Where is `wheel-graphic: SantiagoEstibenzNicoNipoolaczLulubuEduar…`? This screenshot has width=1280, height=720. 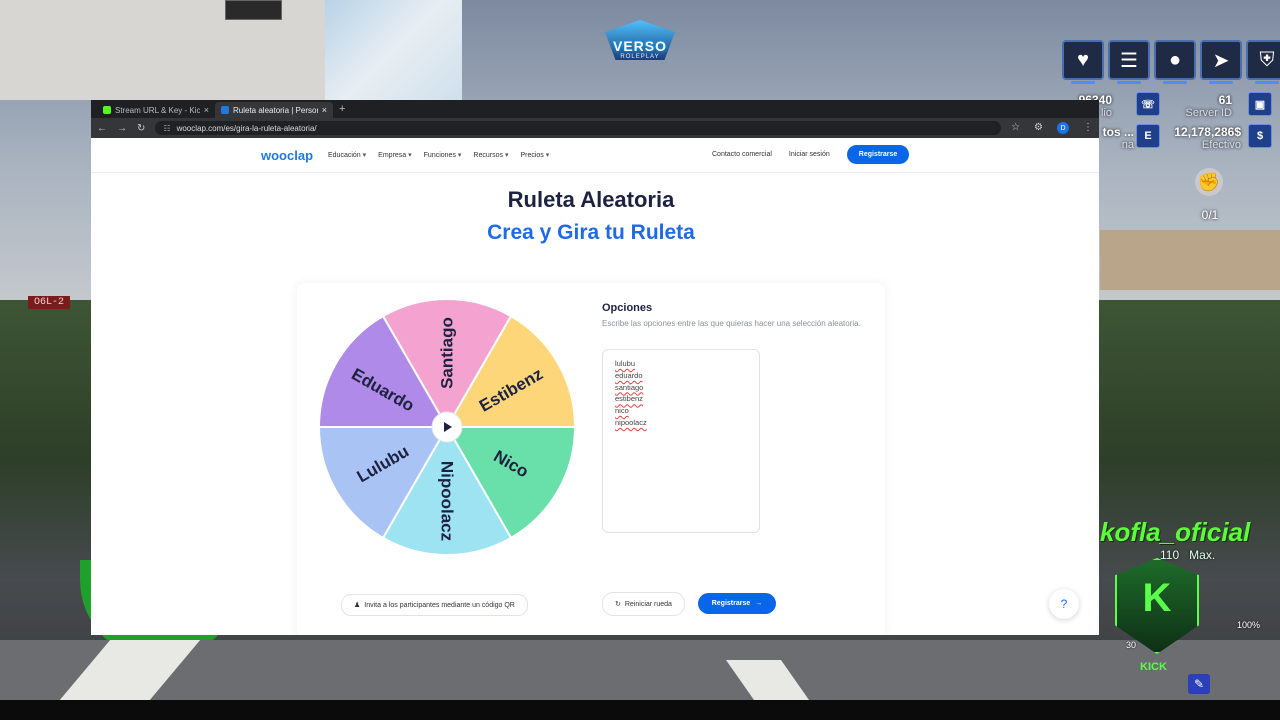
wheel-graphic: SantiagoEstibenzNicoNipoolaczLulubuEduar… is located at coordinates (447, 427).